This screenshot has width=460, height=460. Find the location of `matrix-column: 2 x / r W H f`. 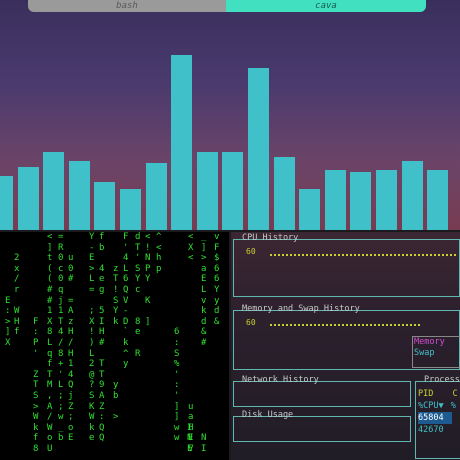

matrix-column: 2 x / r W H f is located at coordinates (17, 295).